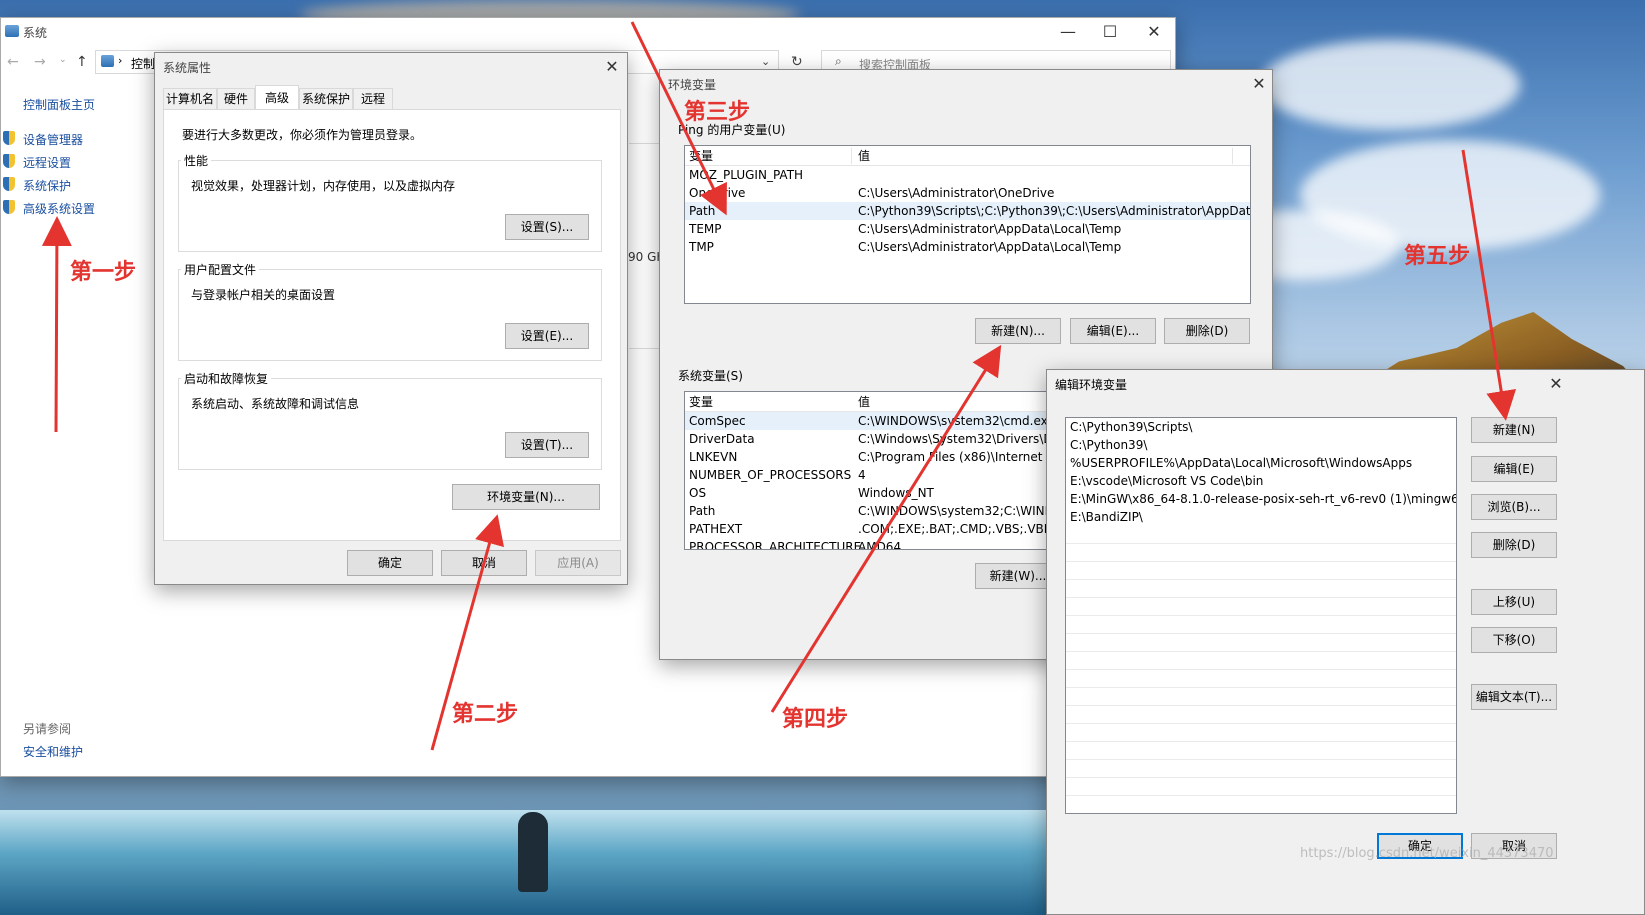  Describe the element at coordinates (1232, 156) in the screenshot. I see `column-divider` at that location.